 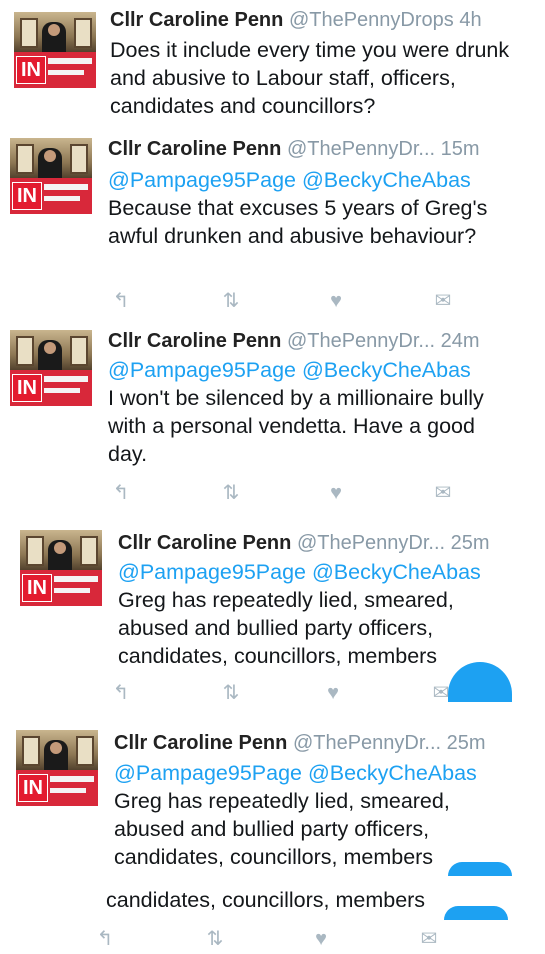 What do you see at coordinates (371, 20) in the screenshot?
I see `author-handle: @ThePennyDrops` at bounding box center [371, 20].